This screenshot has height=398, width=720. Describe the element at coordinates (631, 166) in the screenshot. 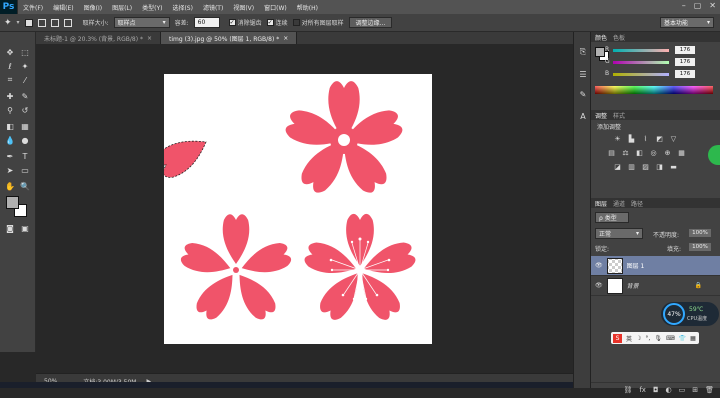

I see `posterize-icon: ▥` at that location.